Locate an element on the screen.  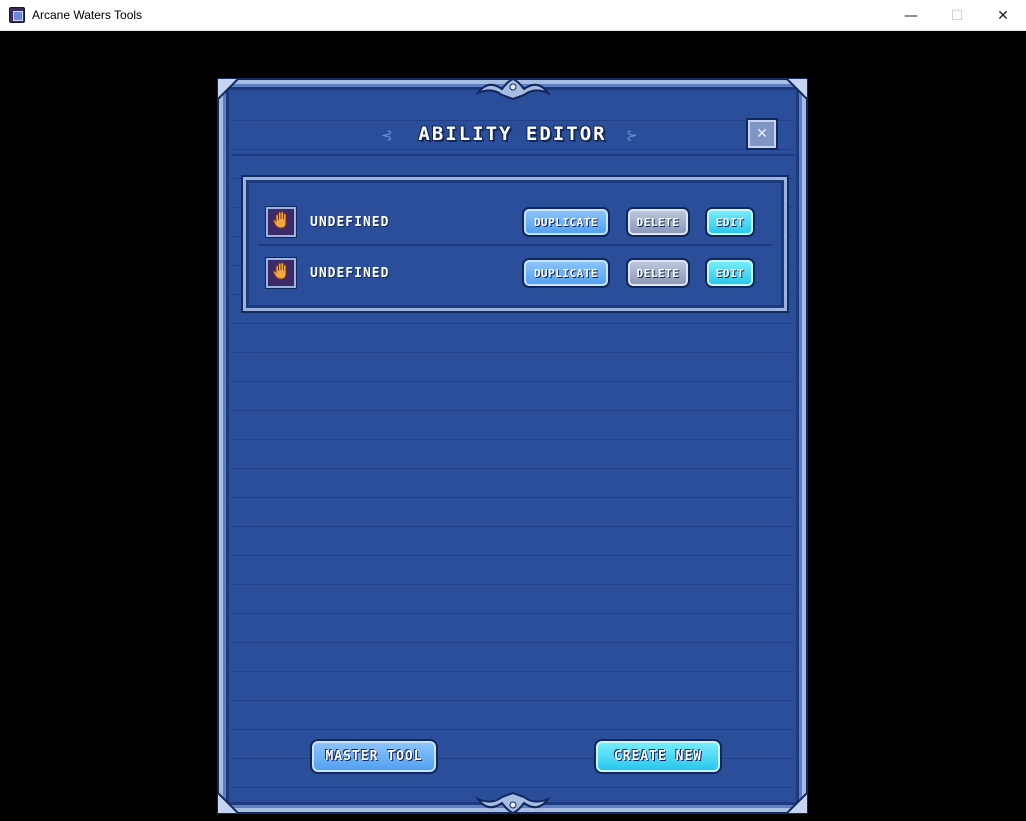
close-window-button: ✕ is located at coordinates (1003, 15).